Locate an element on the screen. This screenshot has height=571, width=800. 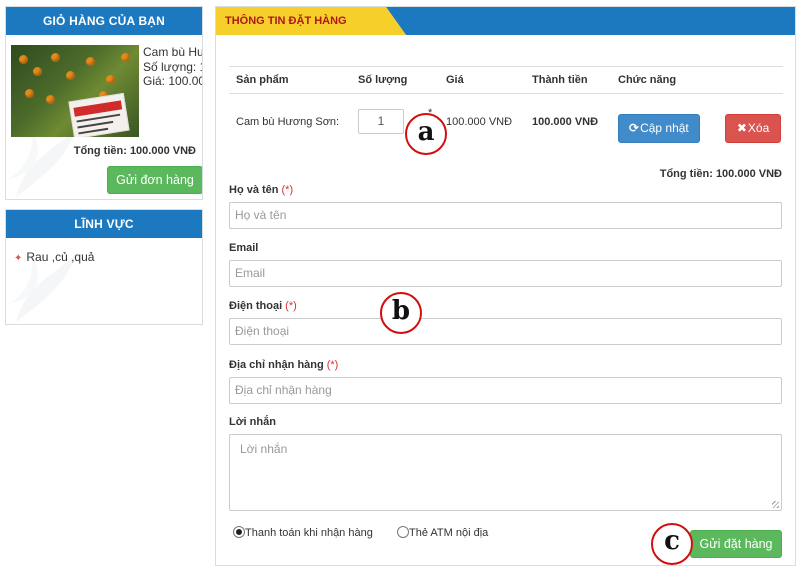
delete-button-label: Xóa is located at coordinates (758, 128).